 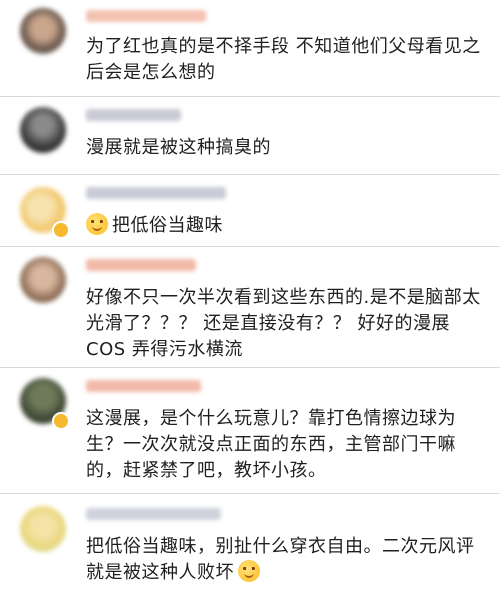 What do you see at coordinates (250, 136) in the screenshot?
I see `comment-item: 漫展就是被这种搞臭的` at bounding box center [250, 136].